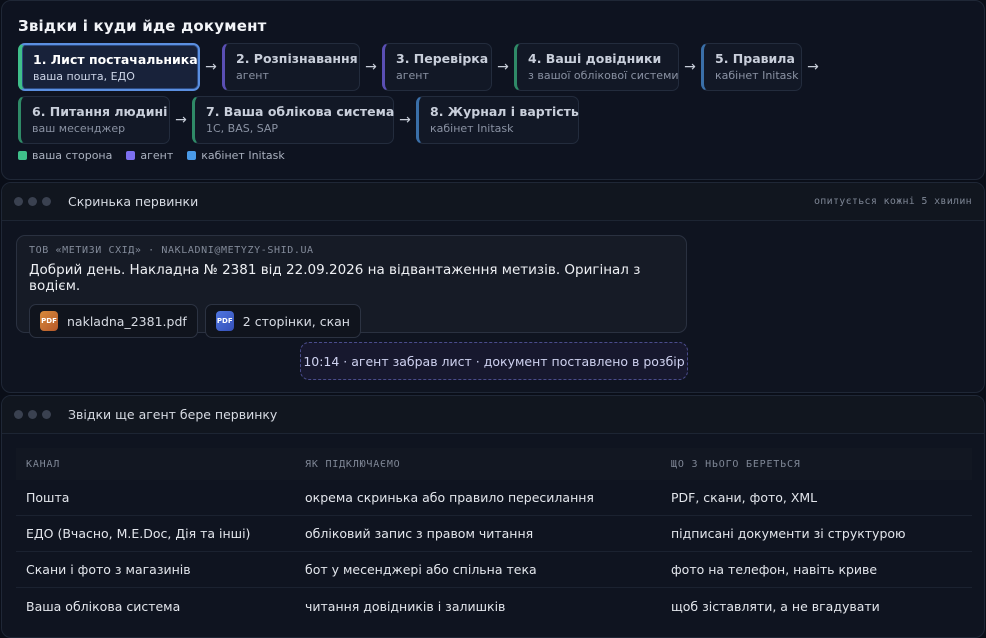 This screenshot has width=986, height=638. I want to click on column-header-channel: КАНАЛ, so click(43, 464).